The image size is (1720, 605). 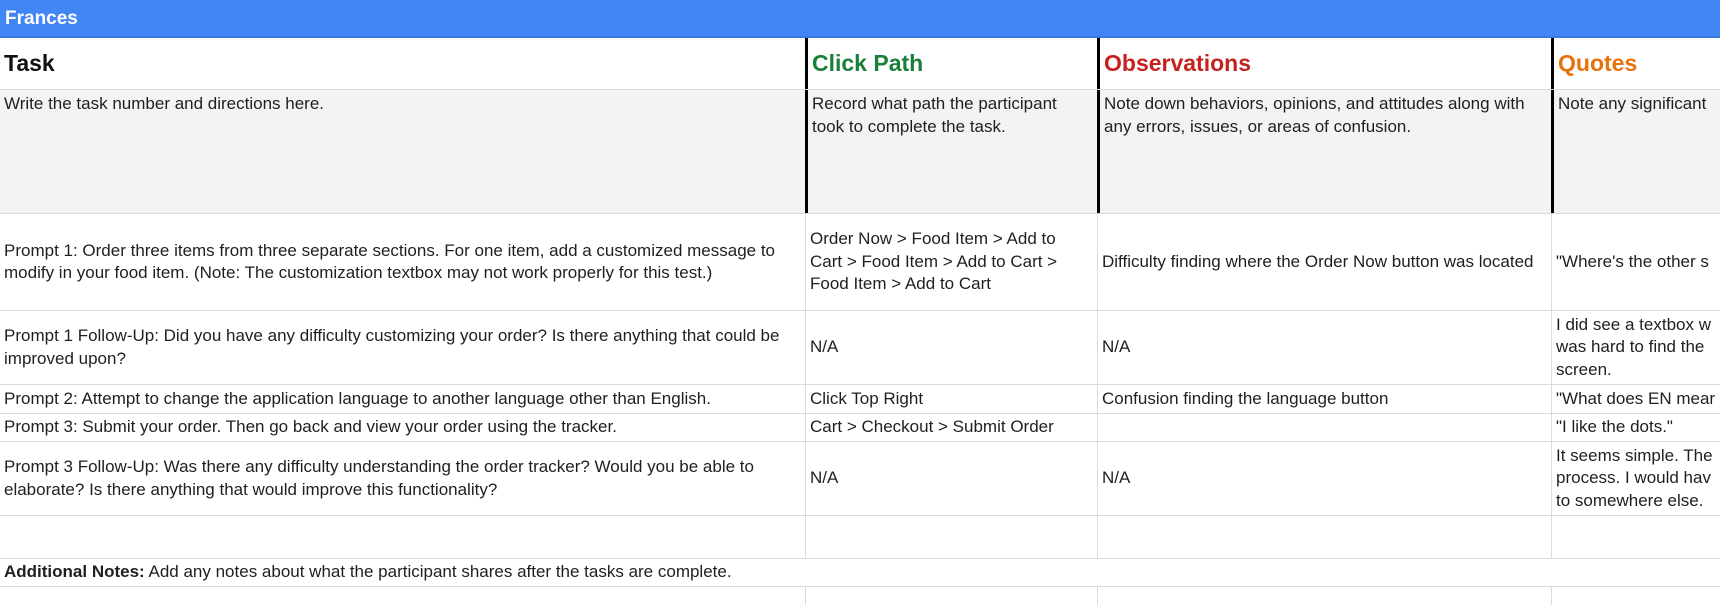 I want to click on click-path-text: Cart > Checkout > Submit Order, so click(x=932, y=427).